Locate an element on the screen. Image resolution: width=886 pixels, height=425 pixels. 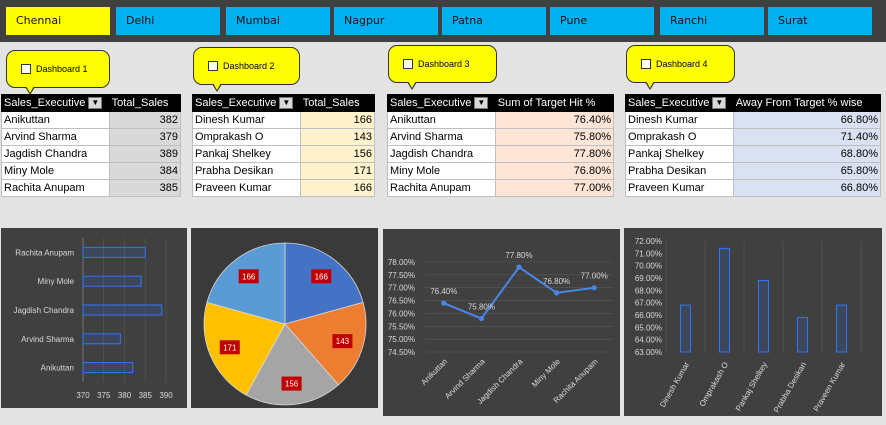
cell-value: 76.40% is located at coordinates (554, 120).